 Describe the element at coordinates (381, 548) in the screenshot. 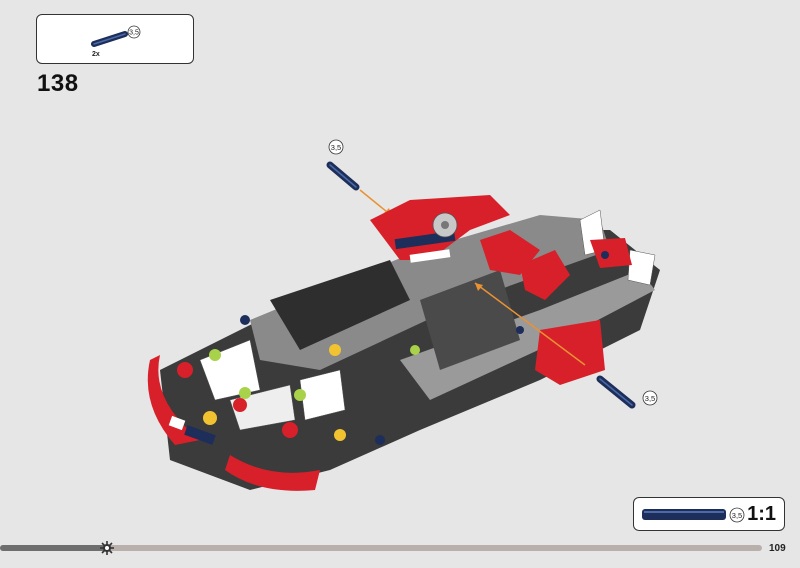

I see `progress-bar` at that location.